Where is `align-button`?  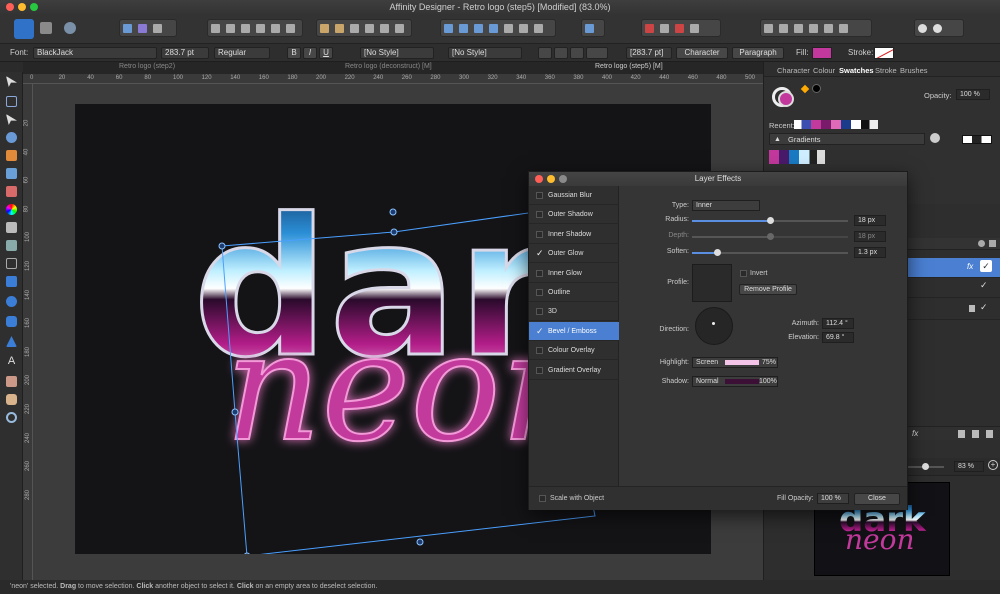
align-button is located at coordinates (593, 28).